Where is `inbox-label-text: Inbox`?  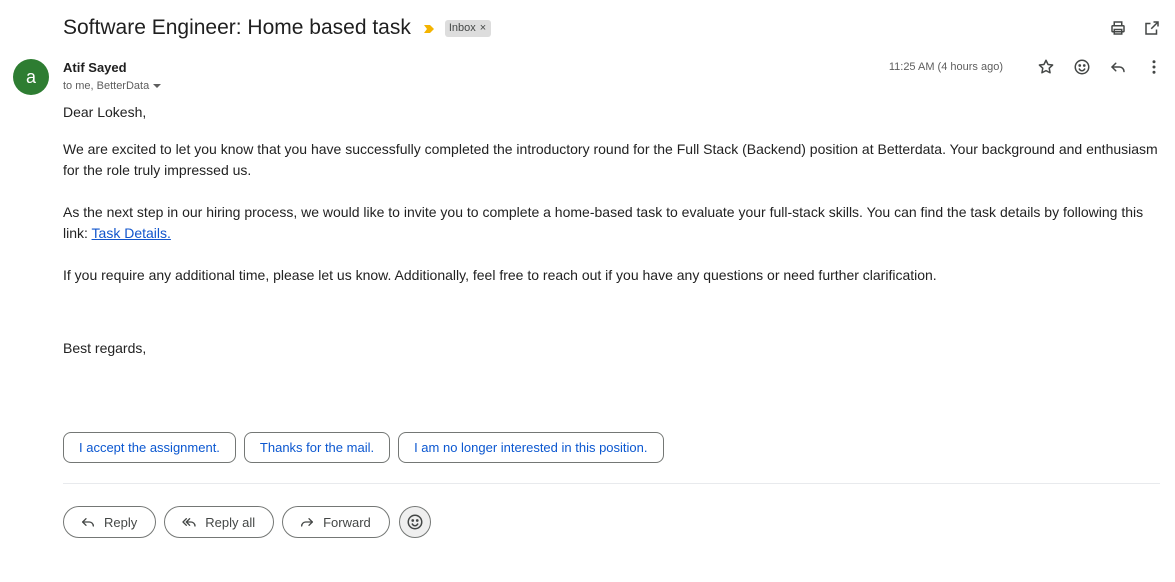
inbox-label-text: Inbox is located at coordinates (462, 27).